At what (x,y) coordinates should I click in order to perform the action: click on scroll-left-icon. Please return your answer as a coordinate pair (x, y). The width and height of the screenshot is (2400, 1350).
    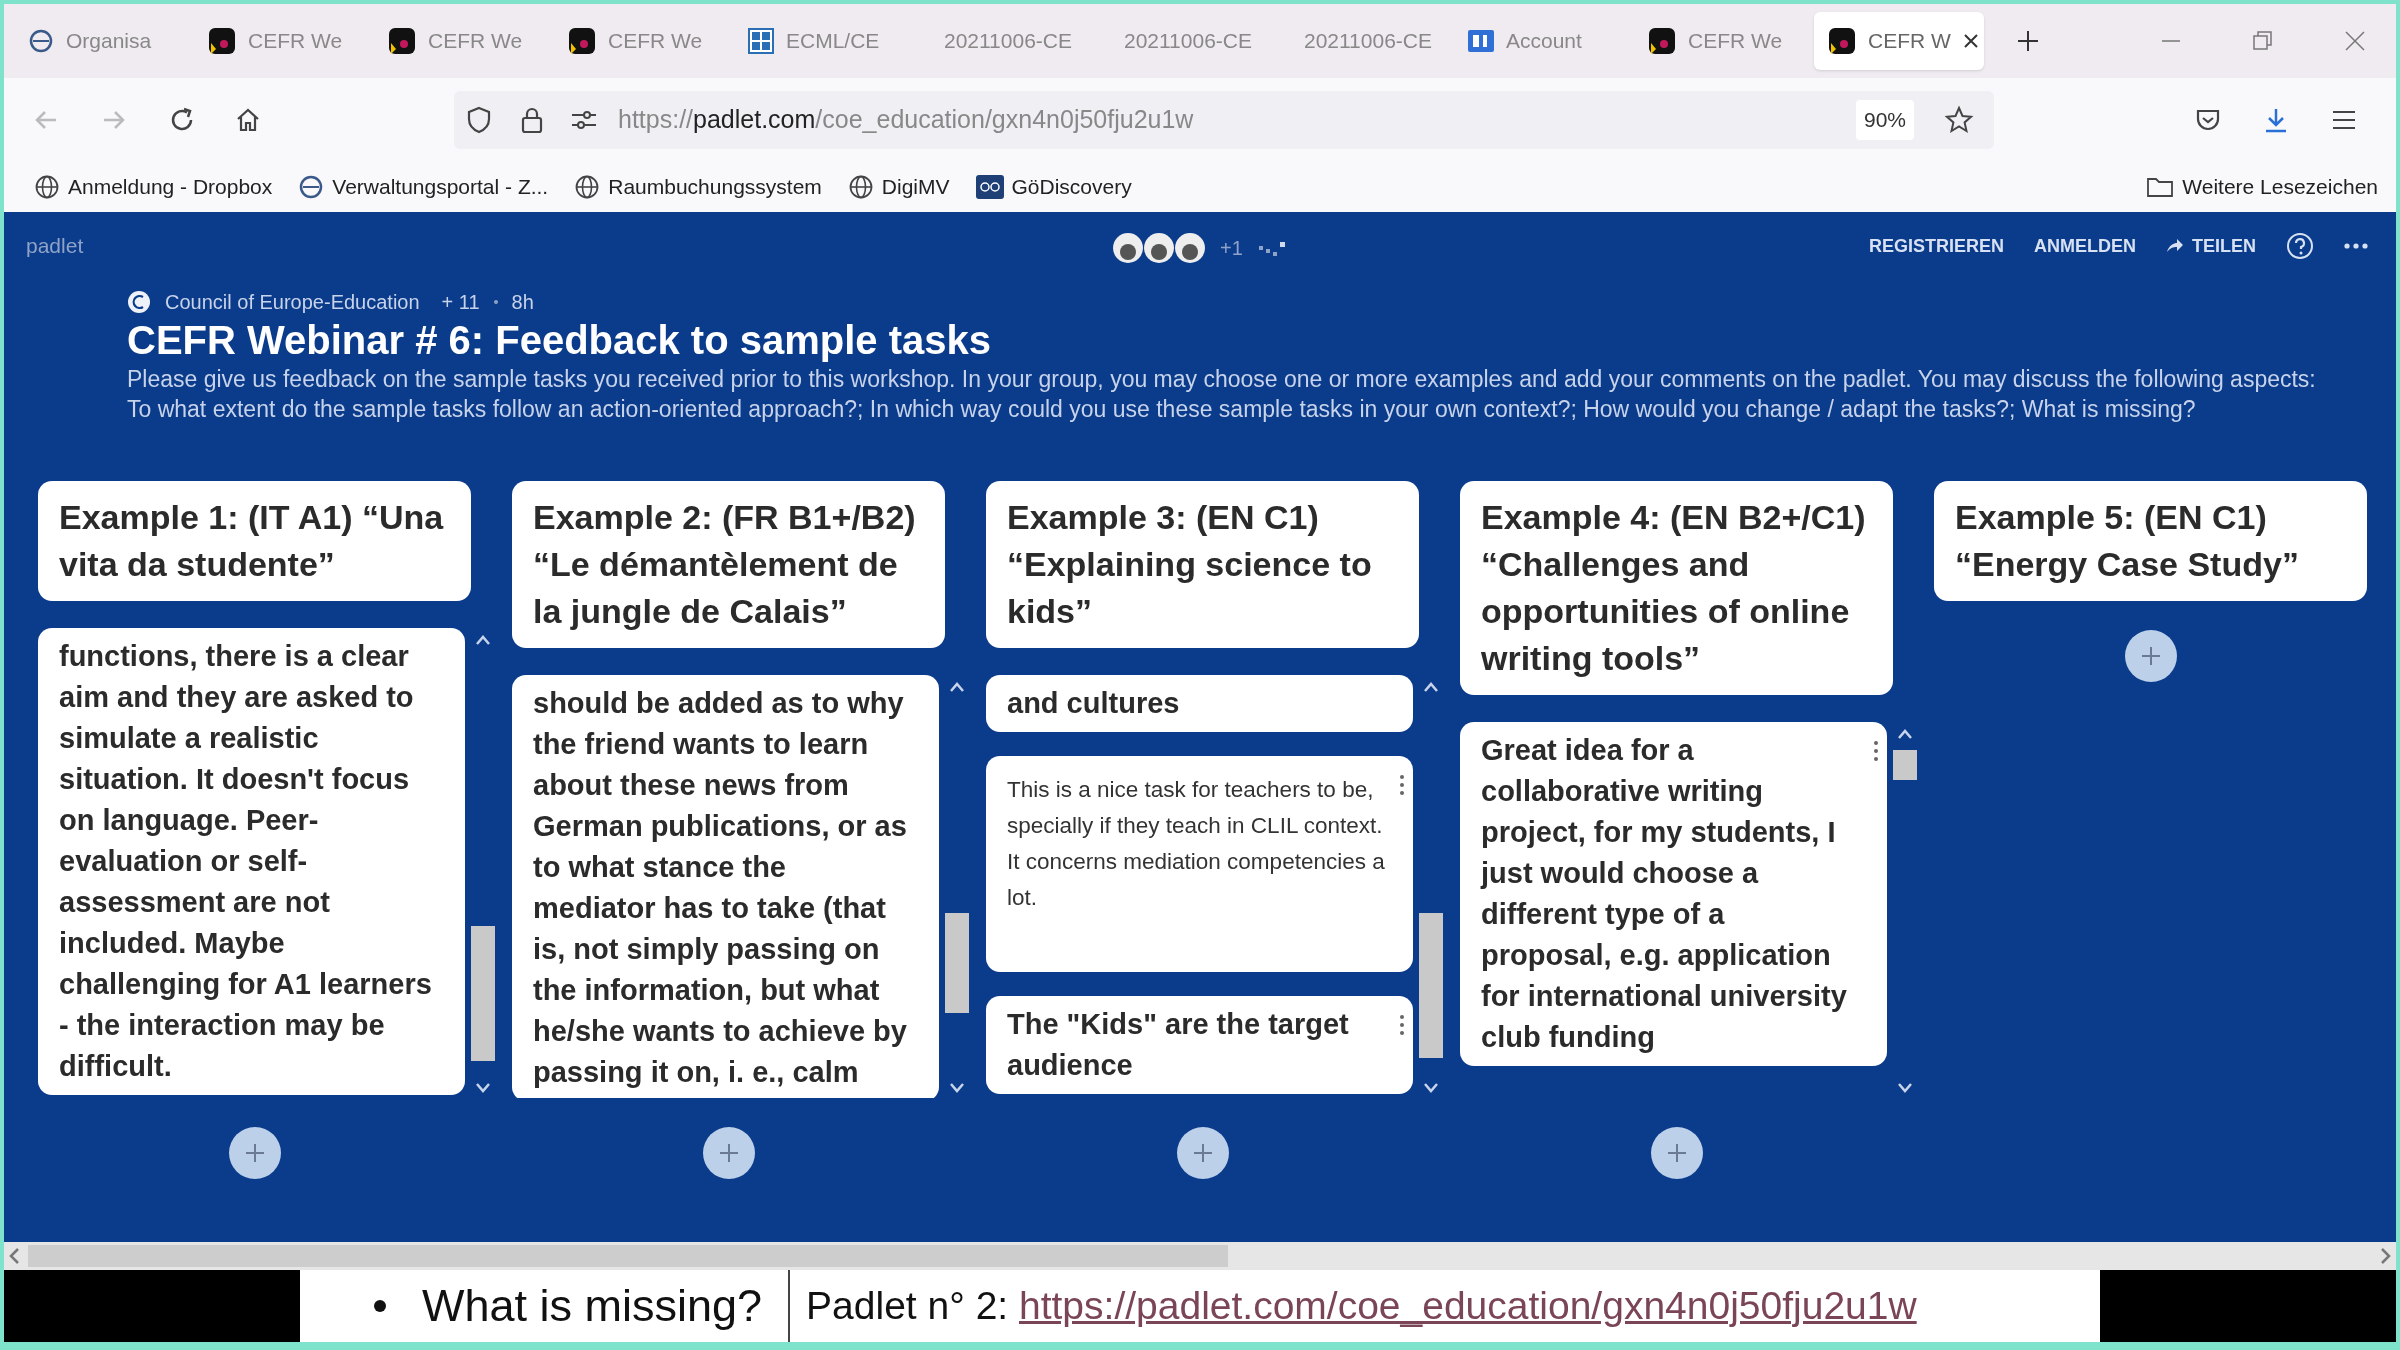
    Looking at the image, I should click on (15, 1256).